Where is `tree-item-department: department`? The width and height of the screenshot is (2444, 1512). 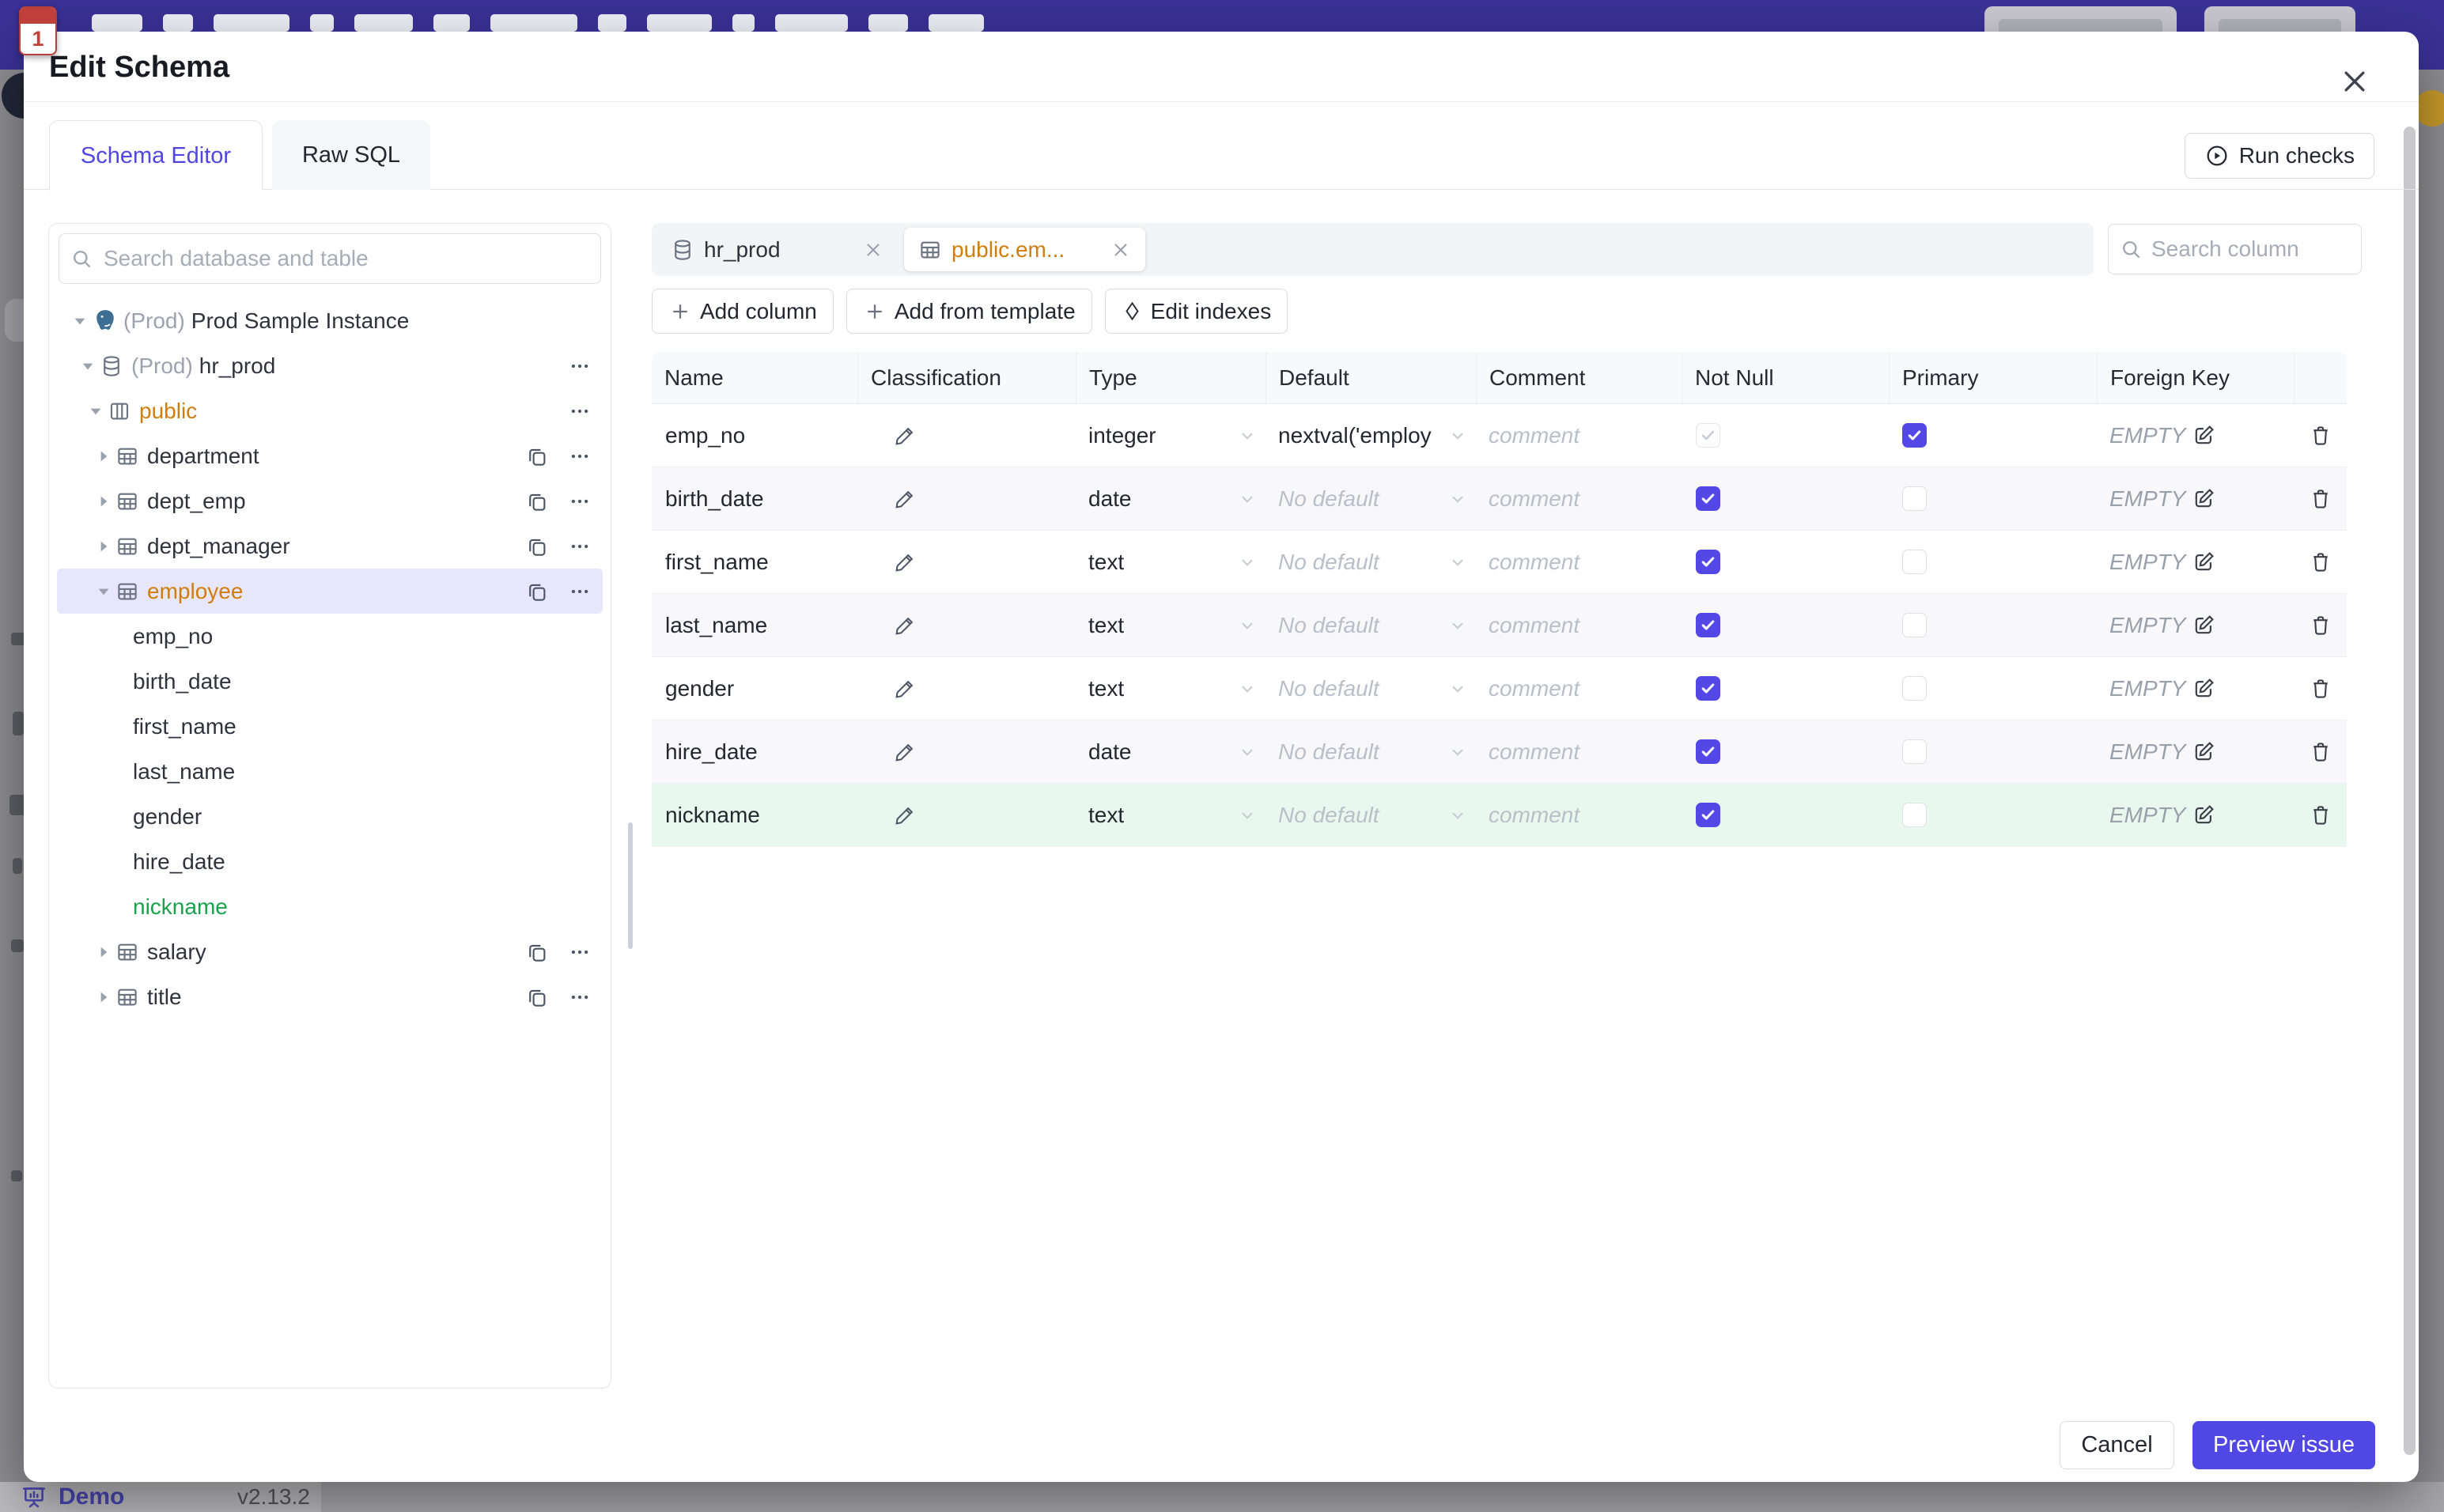
tree-item-department: department is located at coordinates (330, 456).